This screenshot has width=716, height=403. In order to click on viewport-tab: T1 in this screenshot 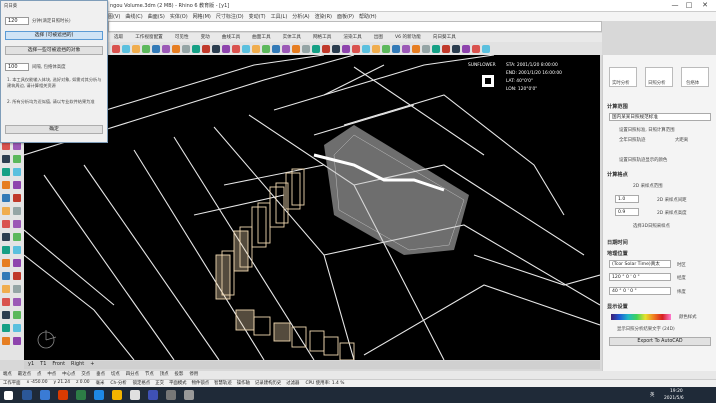, I will do `click(43, 365)`.